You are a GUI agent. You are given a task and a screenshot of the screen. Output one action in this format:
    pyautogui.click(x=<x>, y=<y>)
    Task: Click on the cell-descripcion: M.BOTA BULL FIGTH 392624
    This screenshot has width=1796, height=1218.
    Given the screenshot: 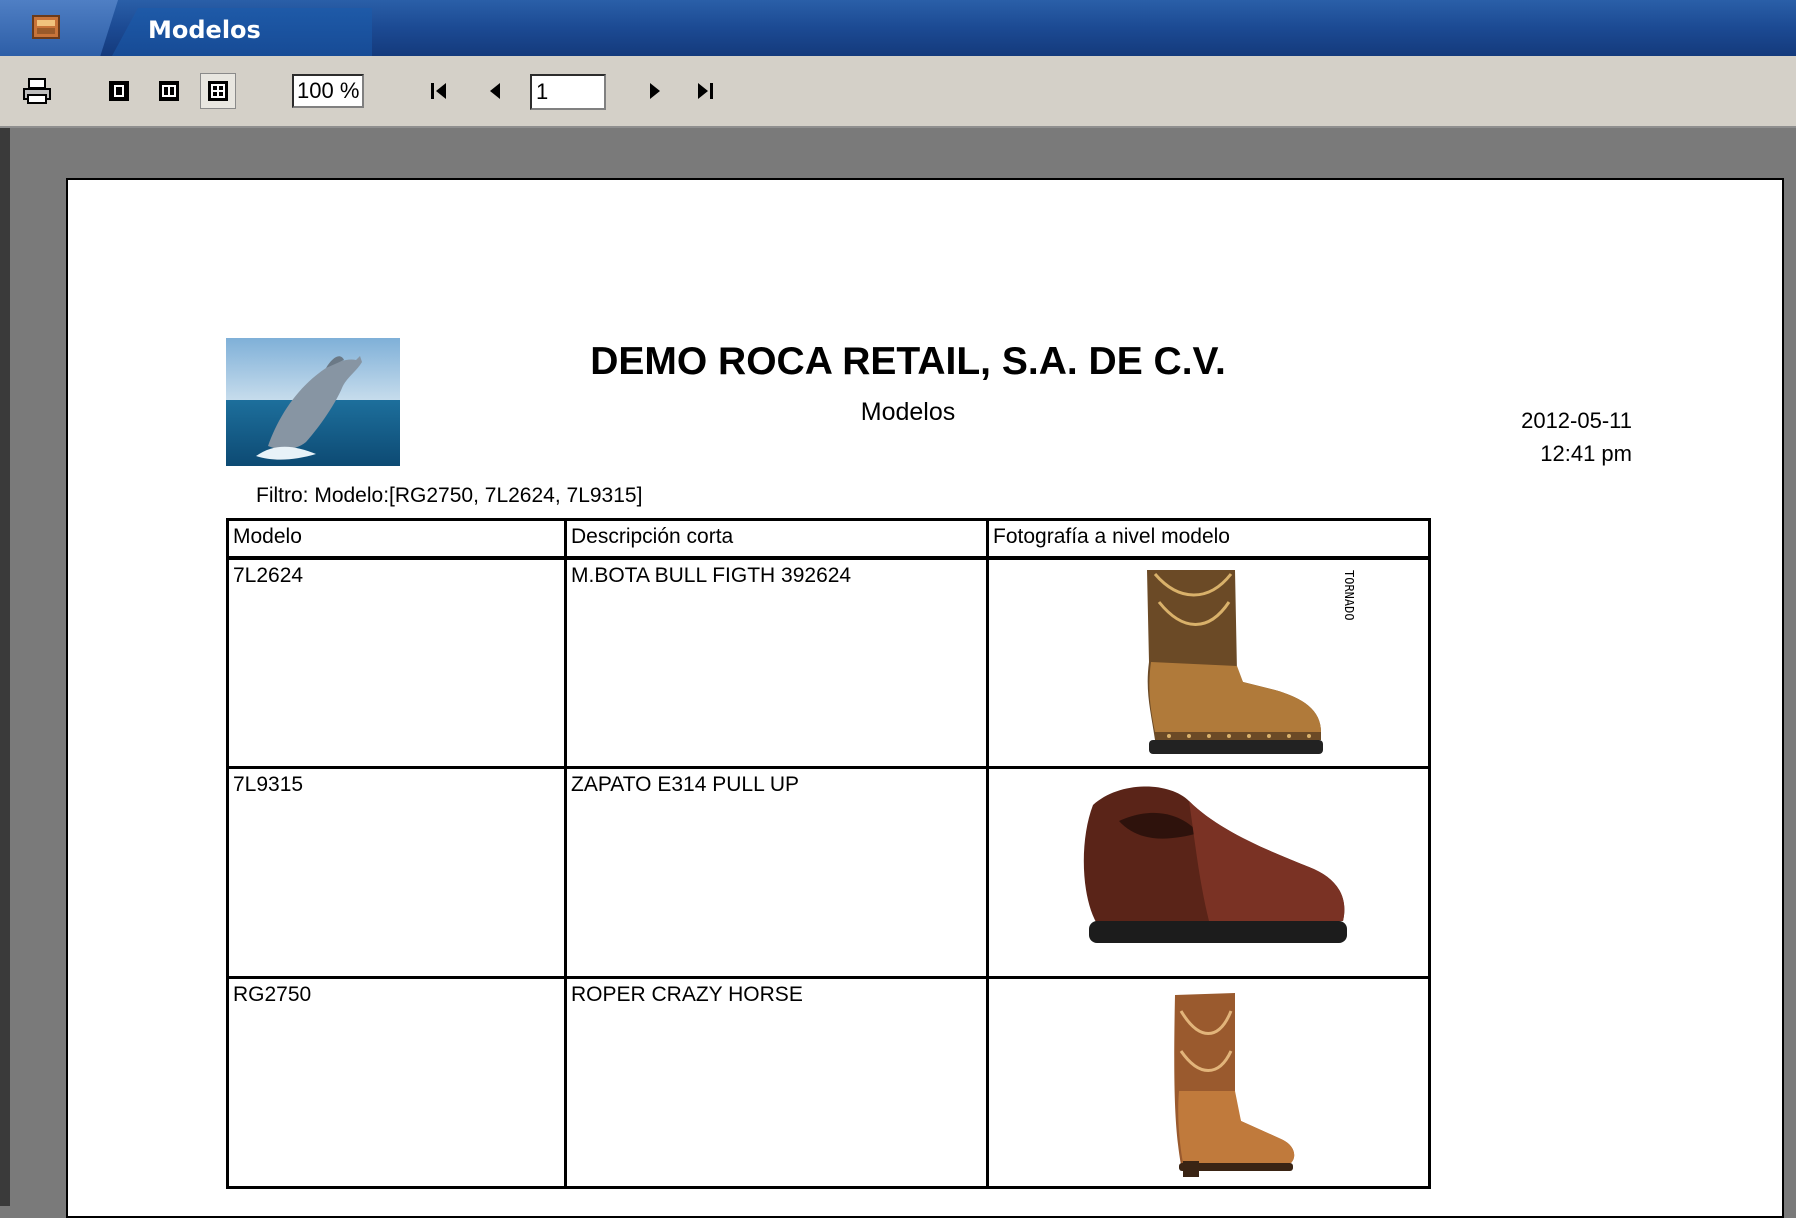 What is the action you would take?
    pyautogui.click(x=776, y=662)
    